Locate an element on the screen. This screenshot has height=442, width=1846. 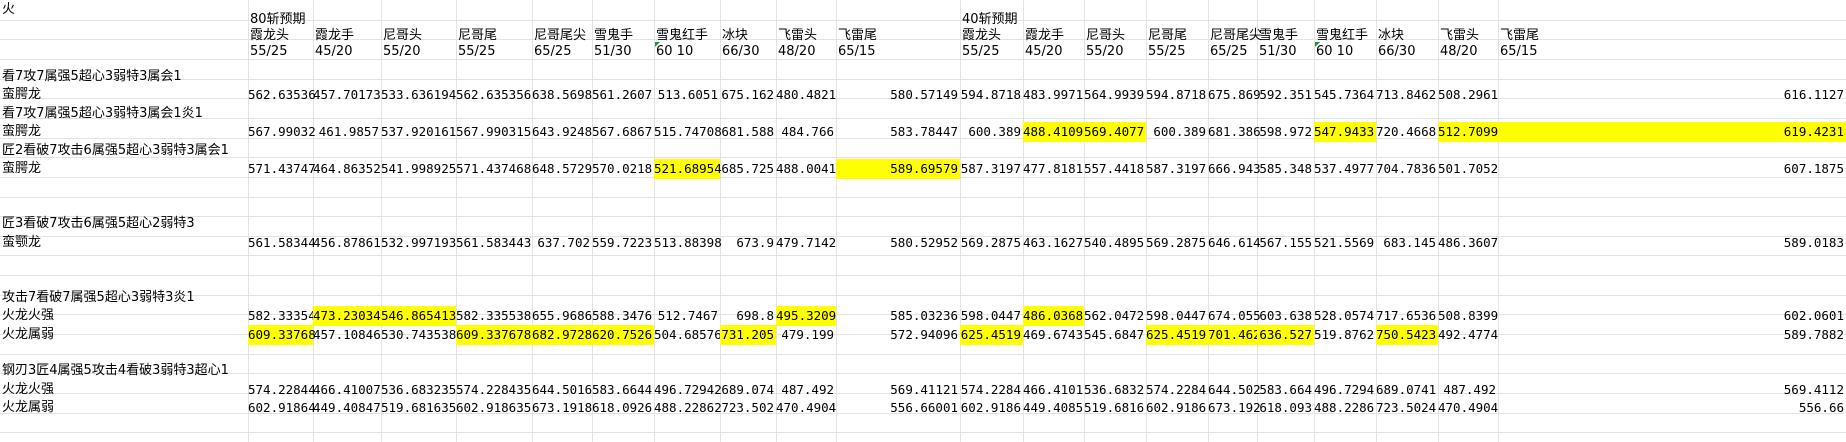
row-label: 匠3看破7攻击6属强5超心2弱特3 is located at coordinates (124, 224).